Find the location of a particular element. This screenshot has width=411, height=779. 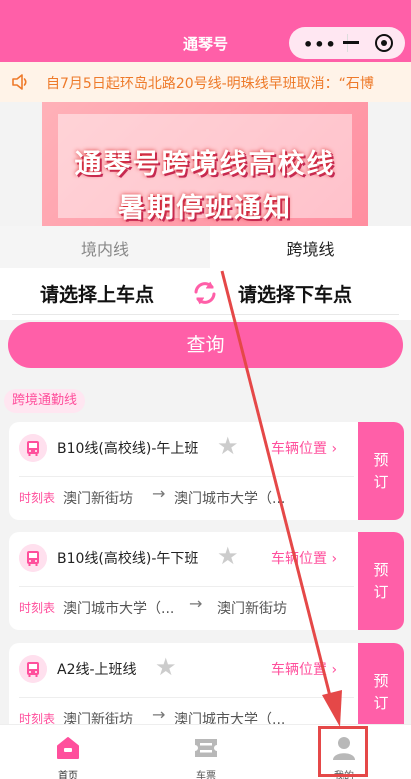

mini-program-capsule: ••• is located at coordinates (347, 43).